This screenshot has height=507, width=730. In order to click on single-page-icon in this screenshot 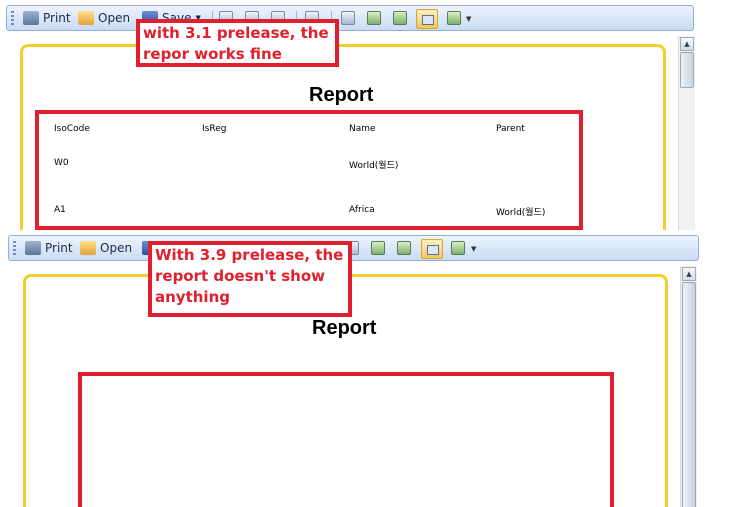, I will do `click(348, 18)`.